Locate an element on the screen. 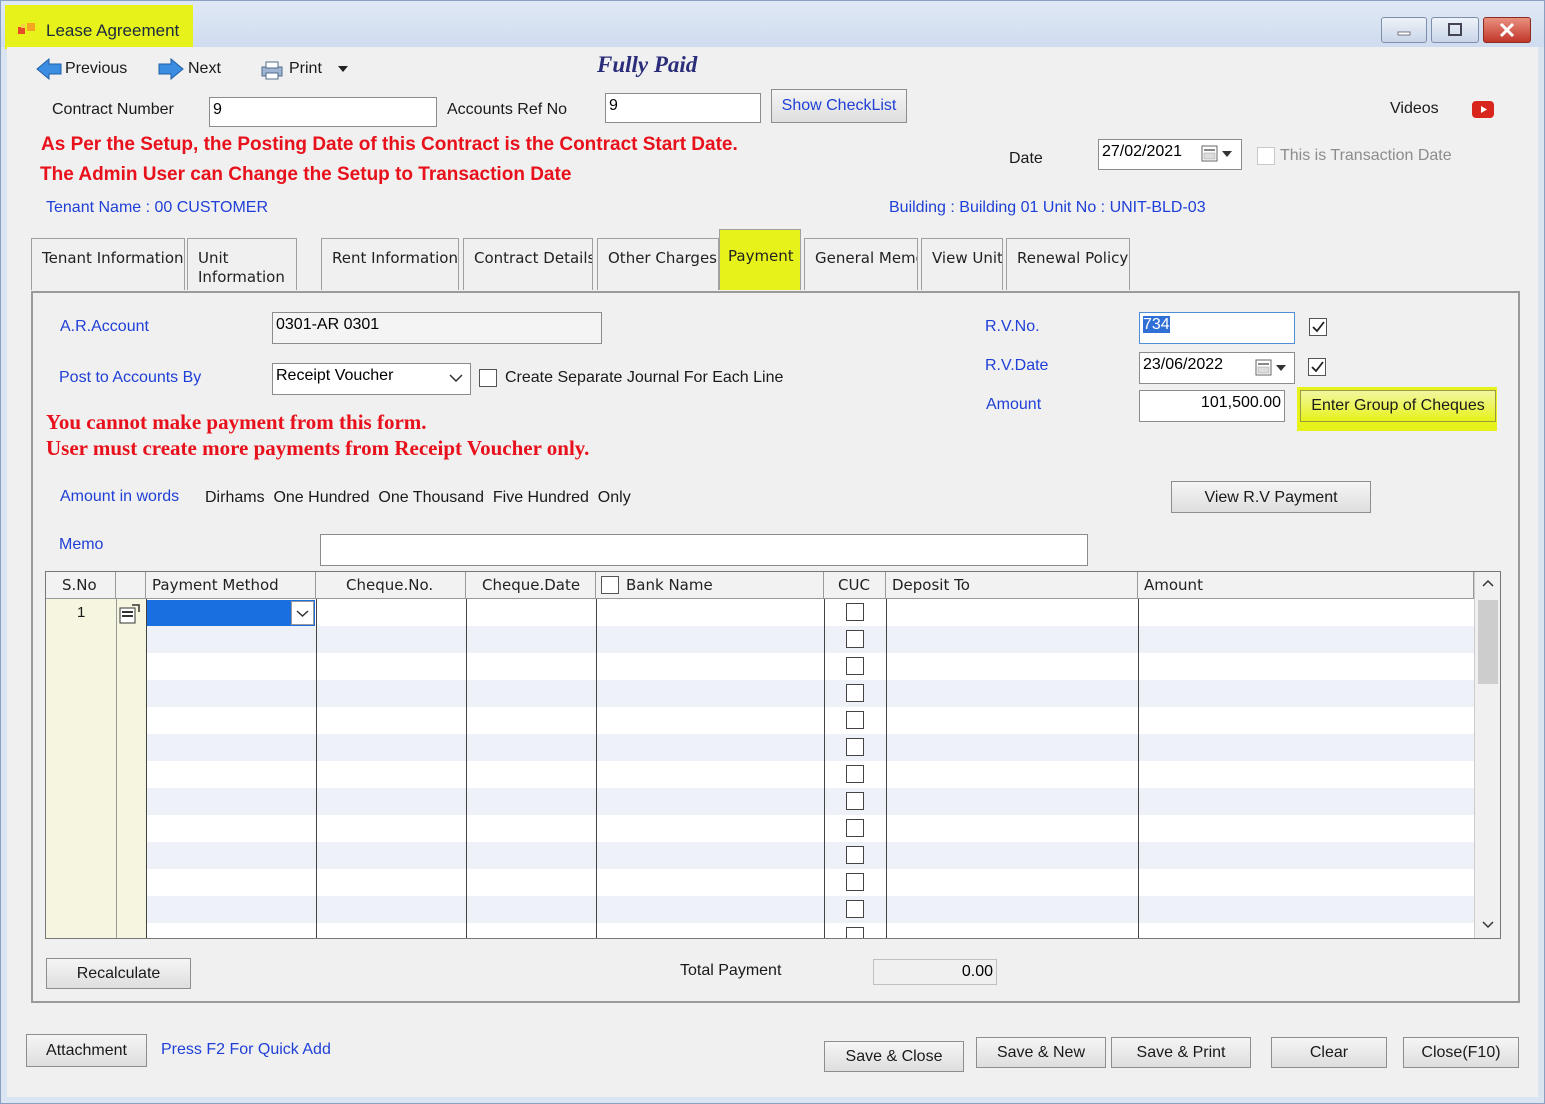 This screenshot has height=1104, width=1545. memo-field is located at coordinates (704, 550).